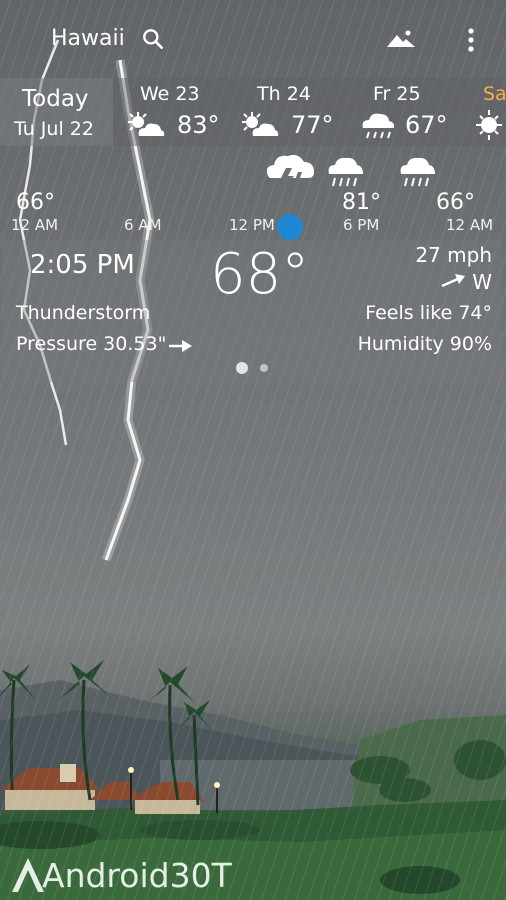 Image resolution: width=506 pixels, height=900 pixels. I want to click on weather-condition: Thunderstorm, so click(83, 313).